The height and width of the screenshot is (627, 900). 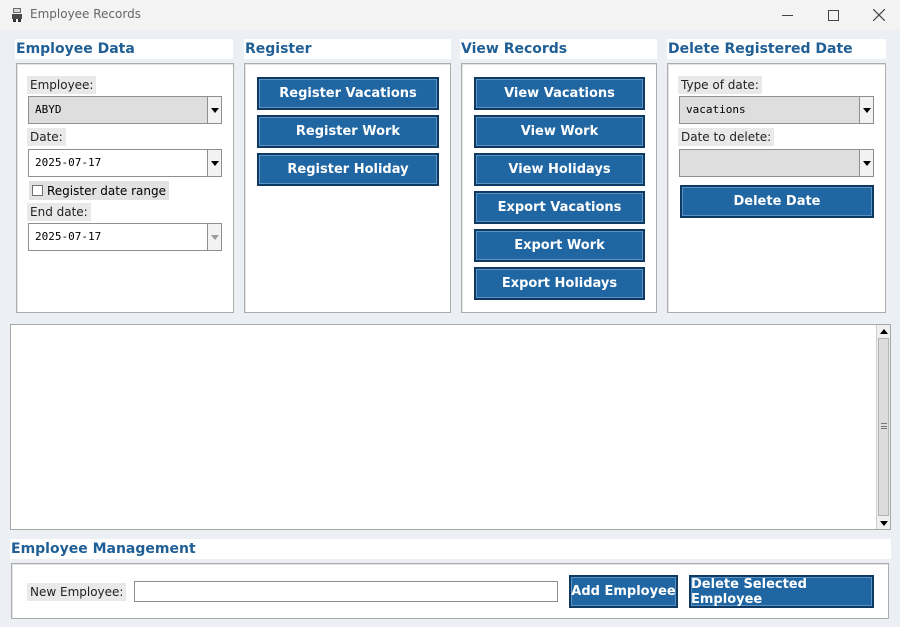 I want to click on window-title: Employee Records, so click(x=85, y=14).